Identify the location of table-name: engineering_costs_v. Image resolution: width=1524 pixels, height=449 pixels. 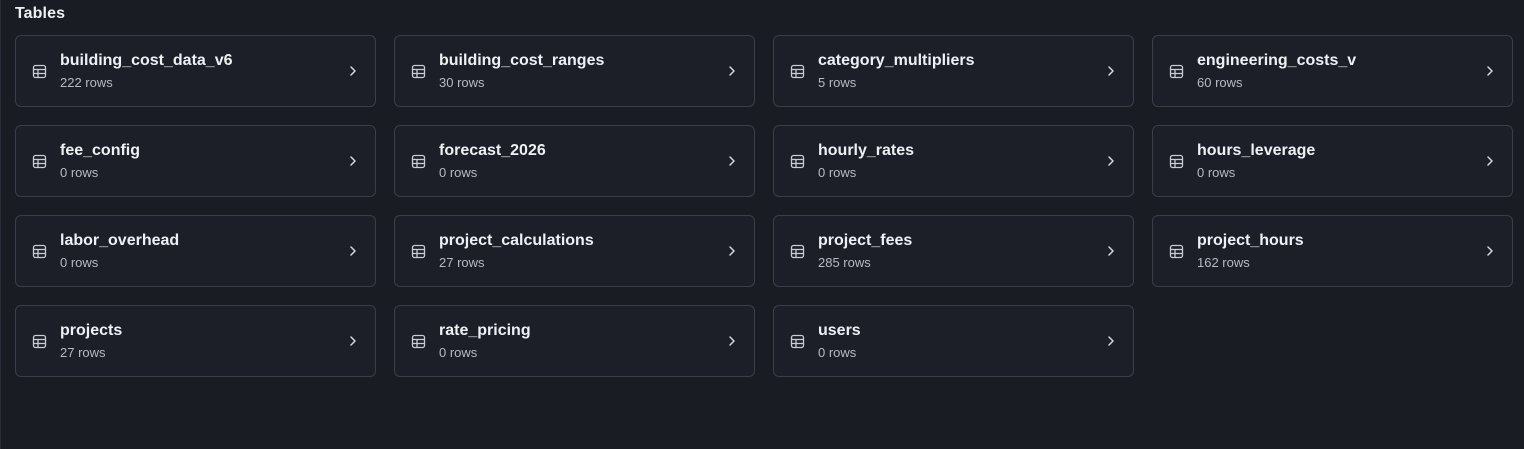
(1277, 60).